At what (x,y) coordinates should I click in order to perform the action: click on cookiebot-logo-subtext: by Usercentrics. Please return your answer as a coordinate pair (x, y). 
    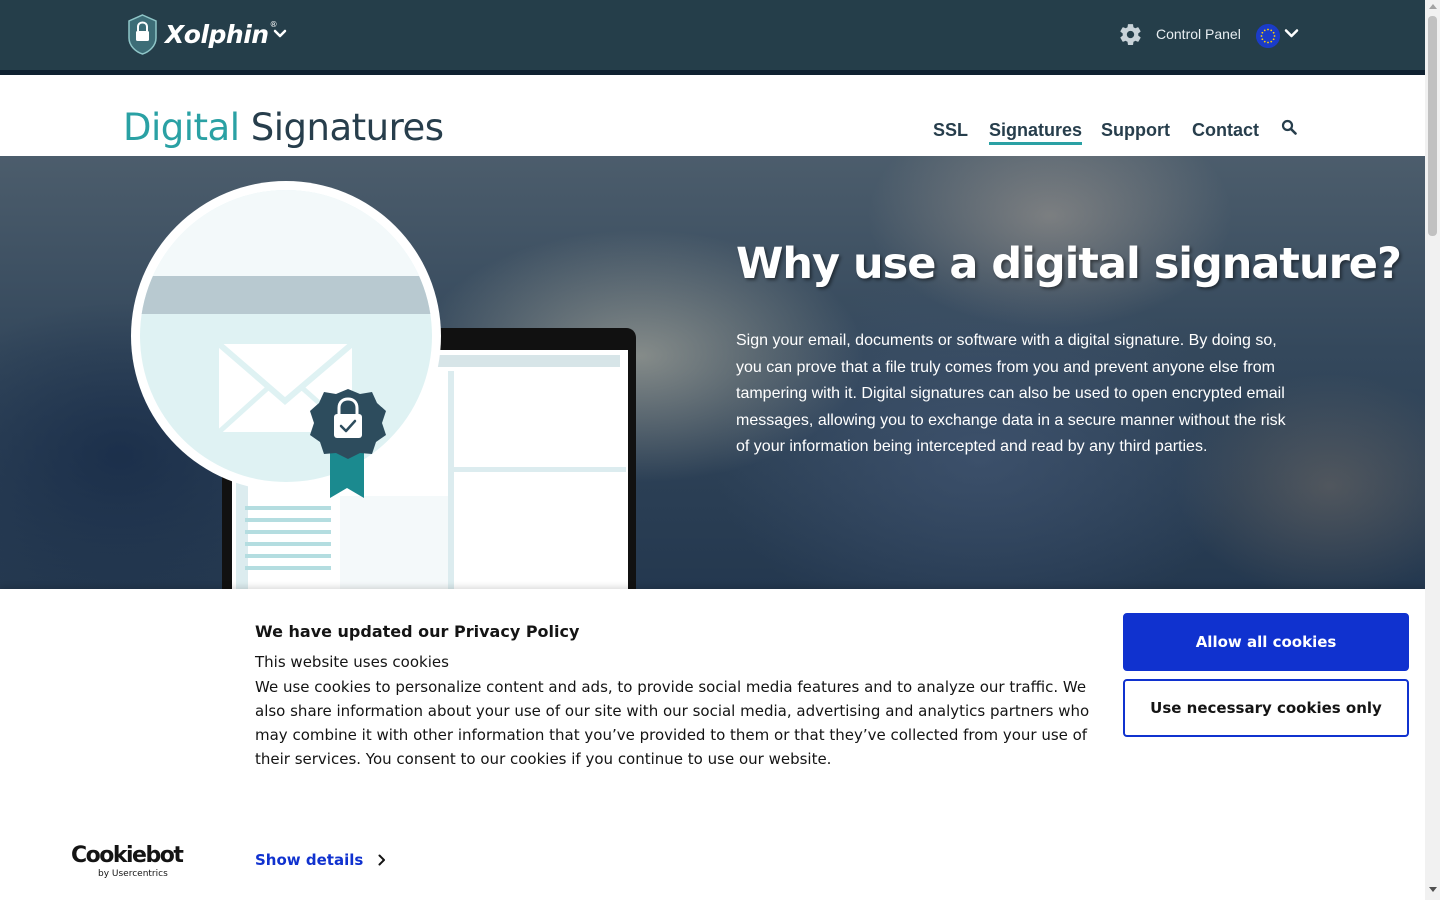
    Looking at the image, I should click on (133, 874).